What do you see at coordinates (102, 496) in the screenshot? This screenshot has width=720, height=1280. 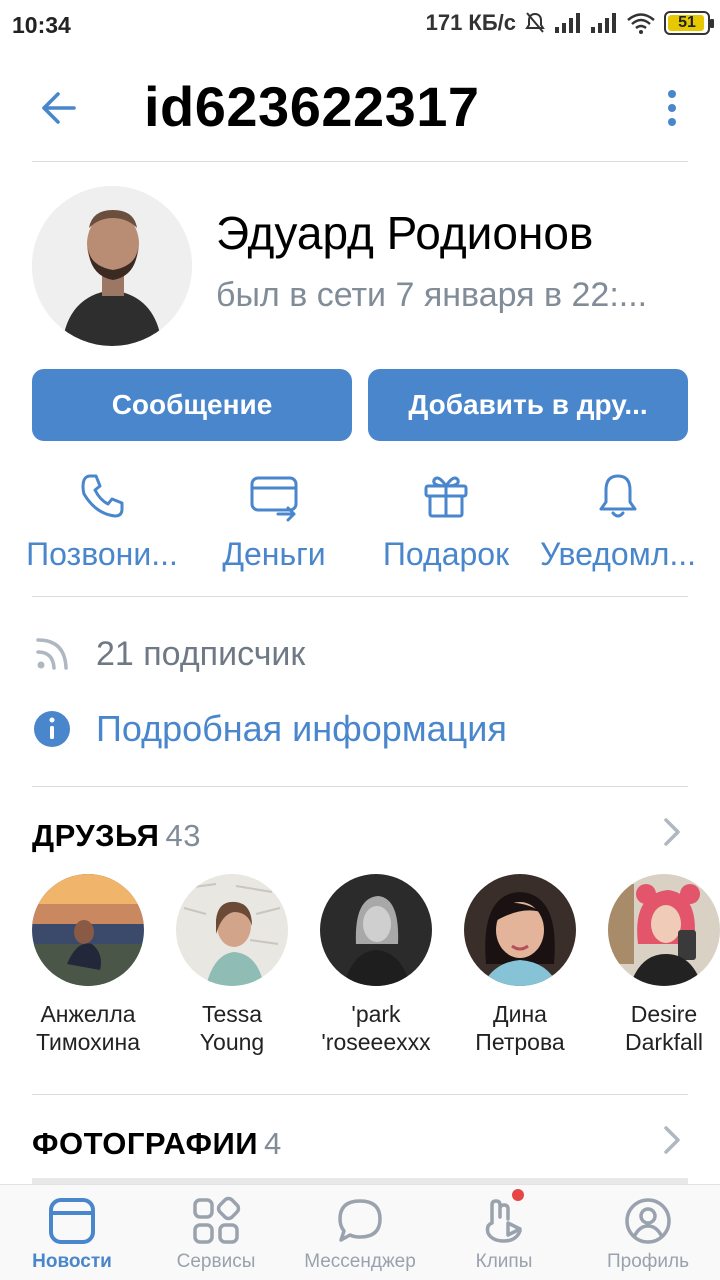 I see `phone-icon` at bounding box center [102, 496].